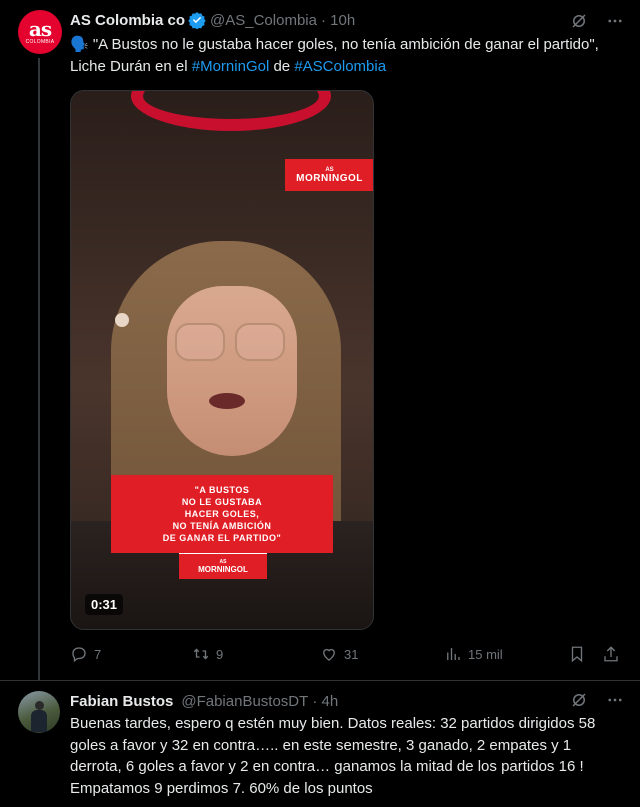 This screenshot has height=807, width=640. I want to click on tweet-header: AS Colombia co @AS_Colombia · 10h, so click(212, 20).